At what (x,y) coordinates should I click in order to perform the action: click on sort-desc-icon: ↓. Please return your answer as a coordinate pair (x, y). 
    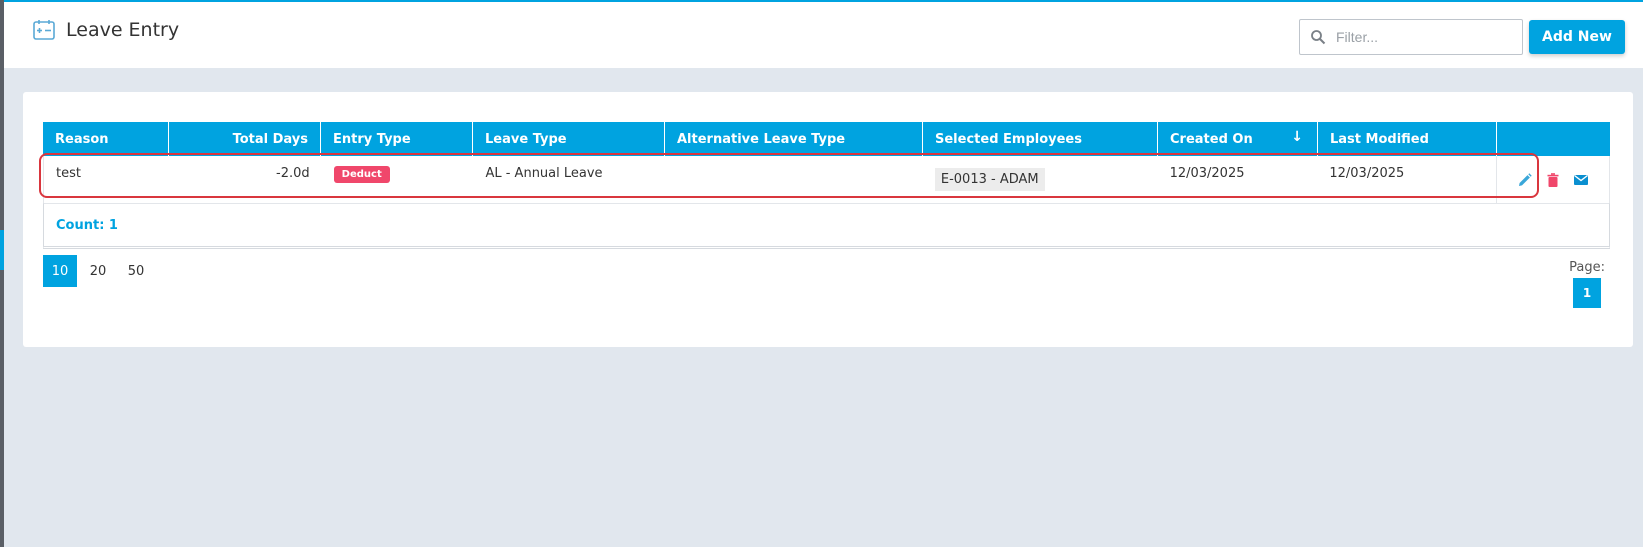
    Looking at the image, I should click on (1297, 137).